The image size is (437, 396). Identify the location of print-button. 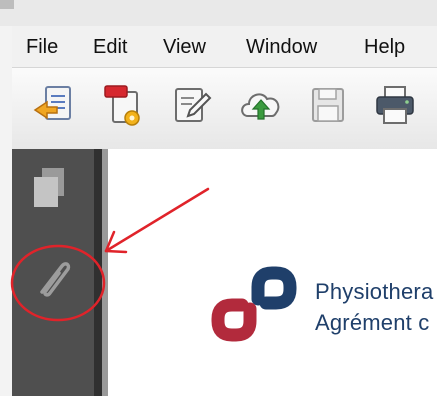
(395, 105).